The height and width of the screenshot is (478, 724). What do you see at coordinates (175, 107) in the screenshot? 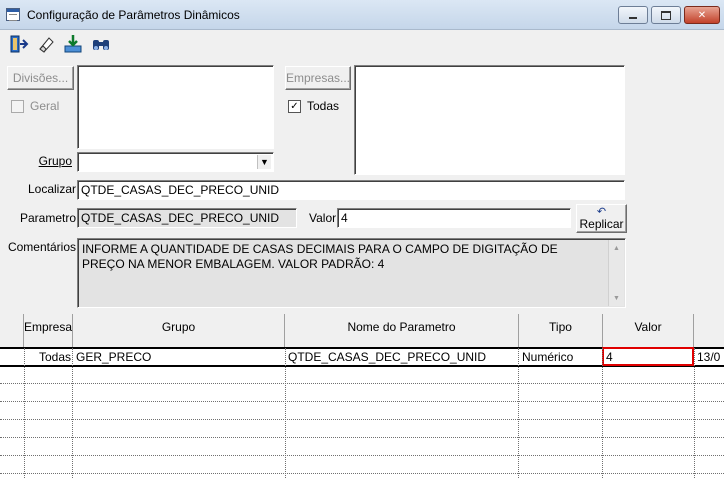
I see `divisoes-list` at bounding box center [175, 107].